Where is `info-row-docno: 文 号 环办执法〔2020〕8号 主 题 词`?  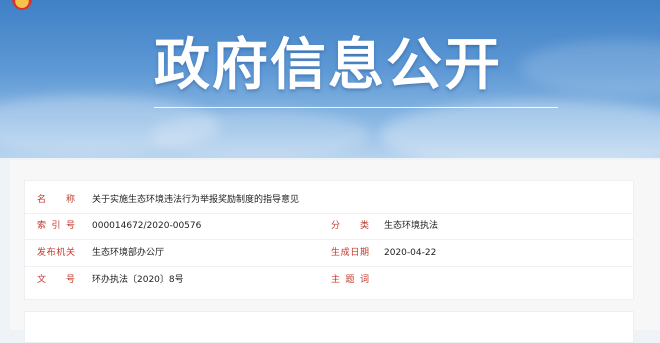 info-row-docno: 文 号 环办执法〔2020〕8号 主 题 词 is located at coordinates (329, 280).